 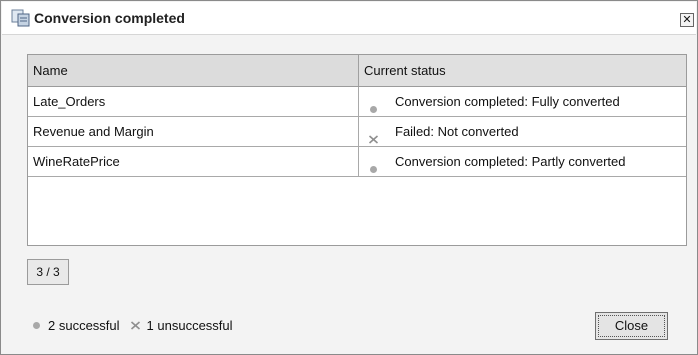 I want to click on close-button-label: Close, so click(x=631, y=326).